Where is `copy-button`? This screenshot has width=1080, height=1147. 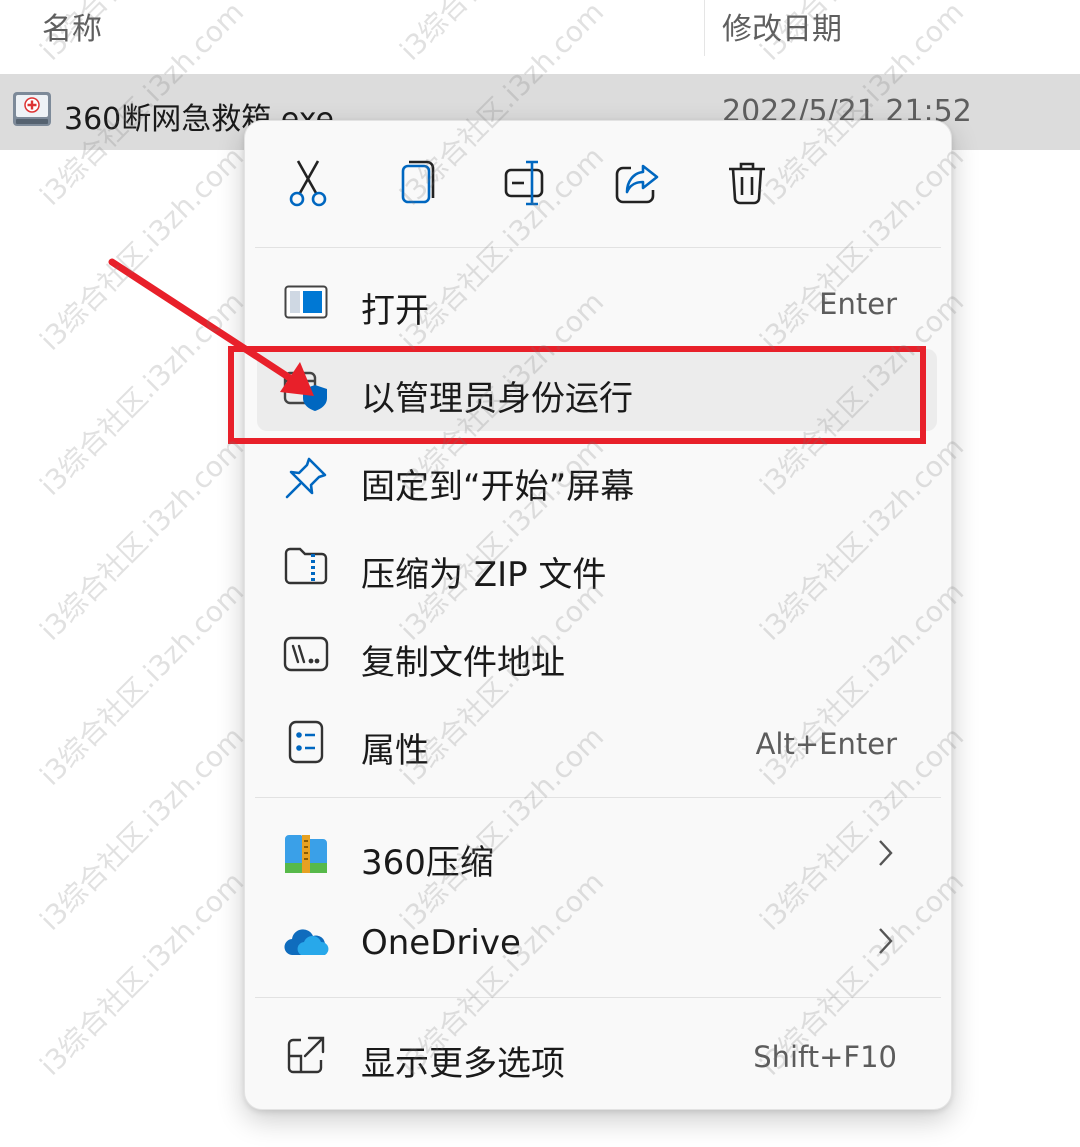 copy-button is located at coordinates (417, 183).